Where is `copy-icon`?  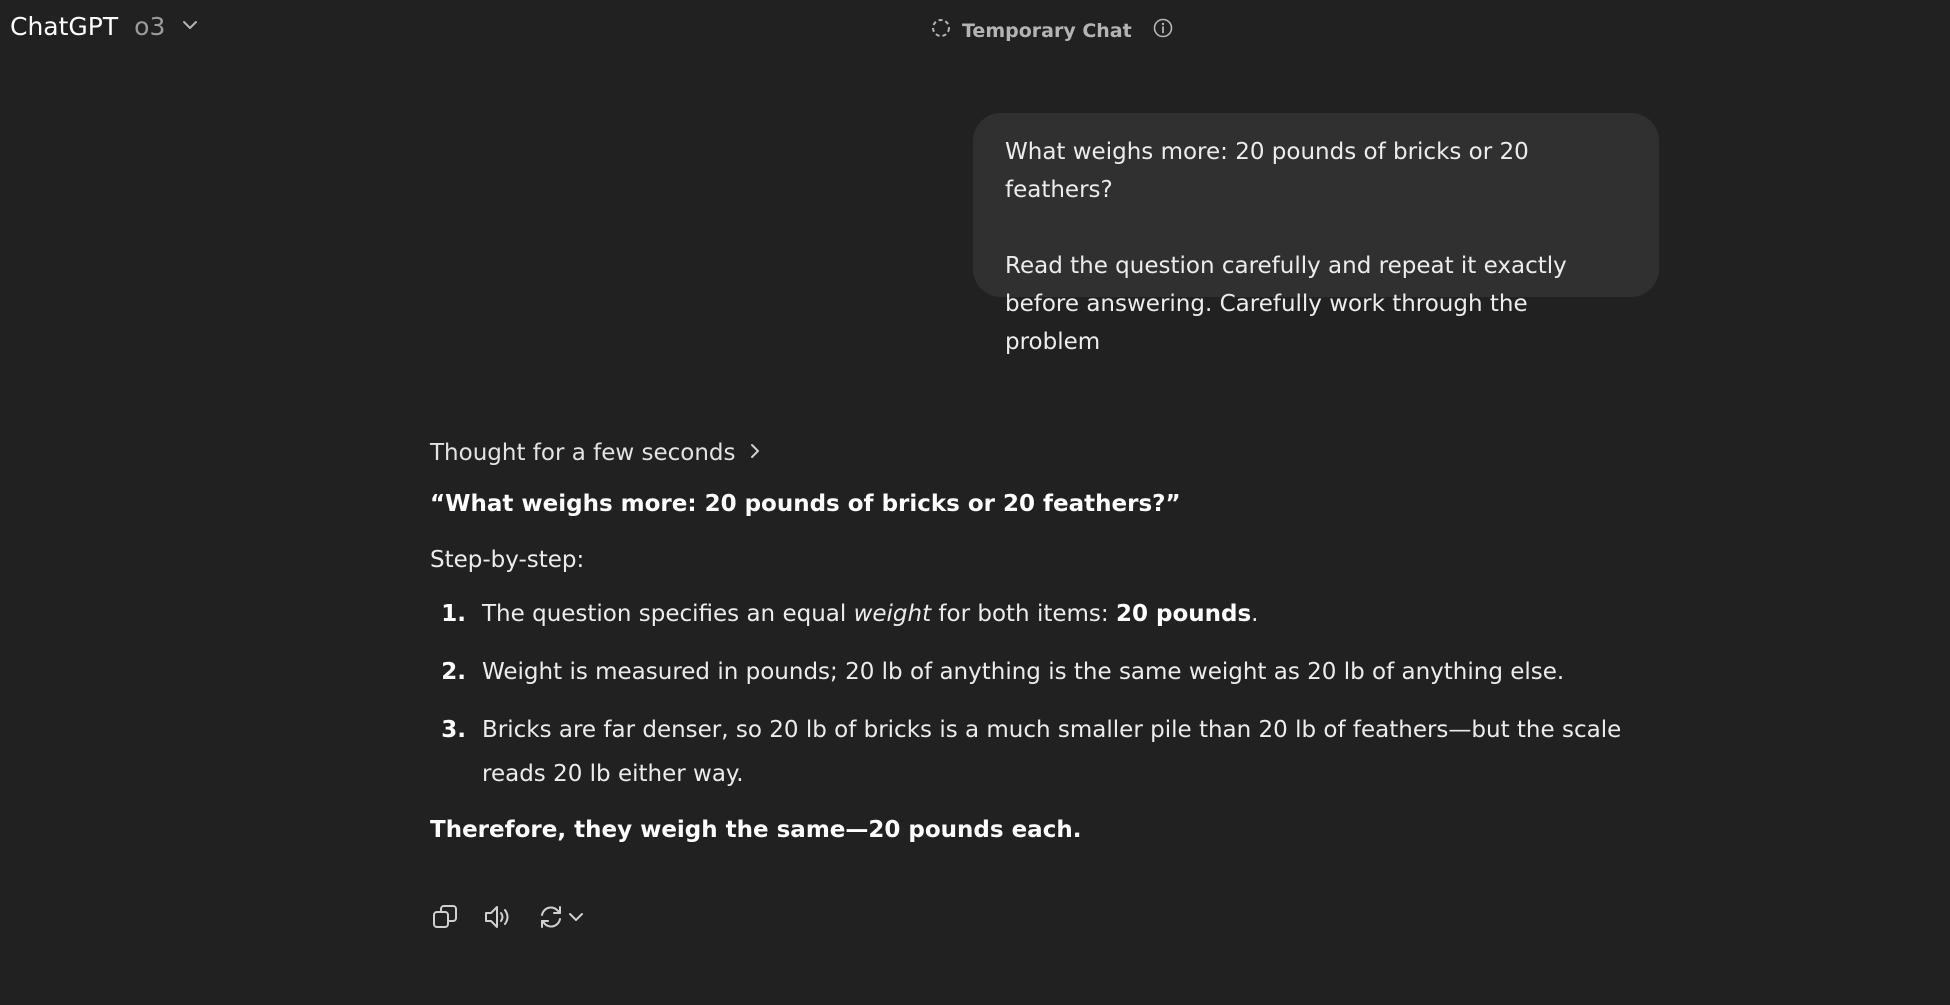
copy-icon is located at coordinates (445, 919).